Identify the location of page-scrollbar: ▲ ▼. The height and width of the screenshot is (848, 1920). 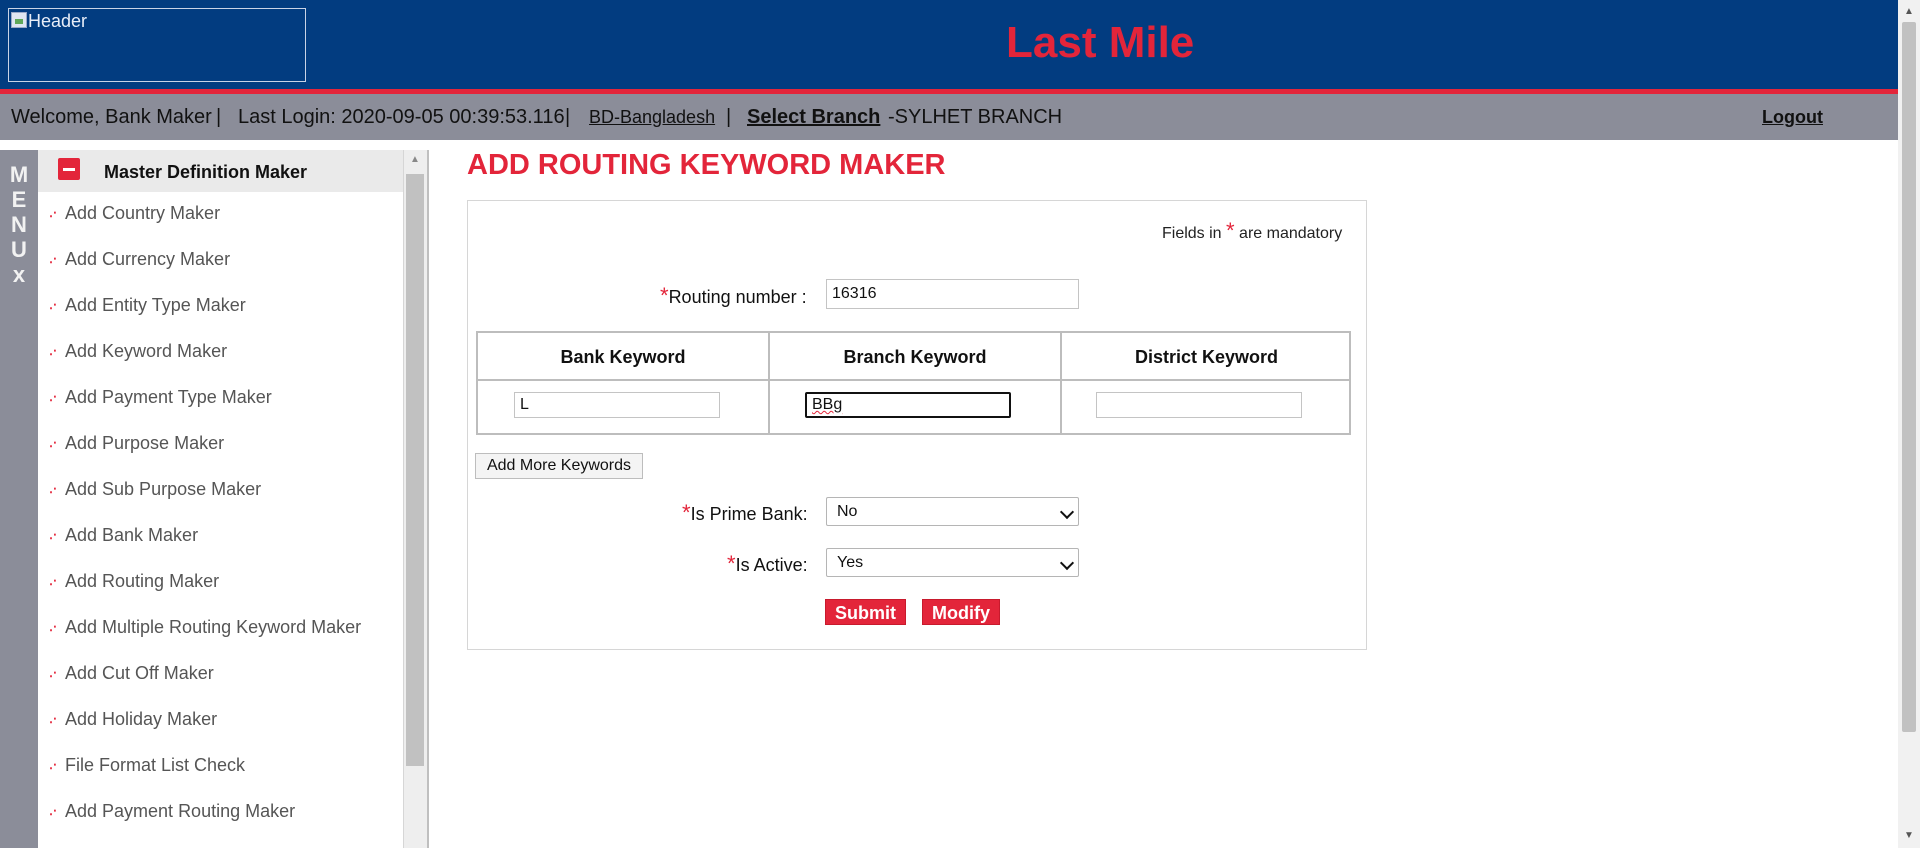
(1909, 424).